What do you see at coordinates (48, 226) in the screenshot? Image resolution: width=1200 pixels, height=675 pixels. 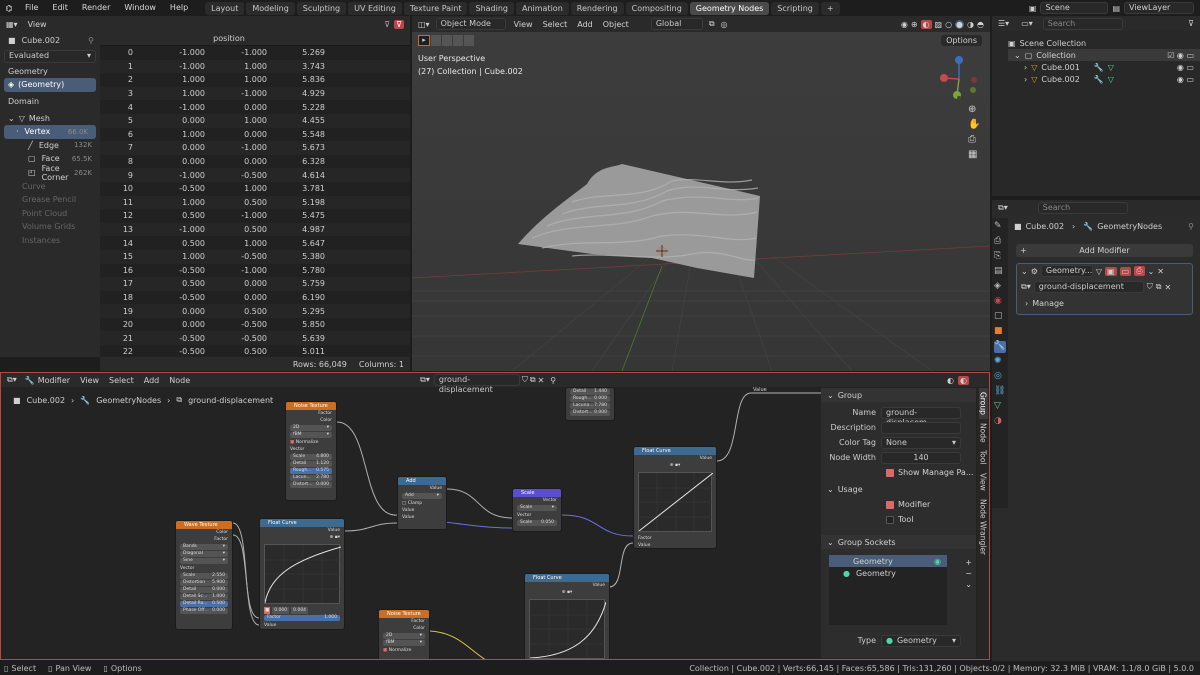 I see `domain-volume-grids: Volume Grids` at bounding box center [48, 226].